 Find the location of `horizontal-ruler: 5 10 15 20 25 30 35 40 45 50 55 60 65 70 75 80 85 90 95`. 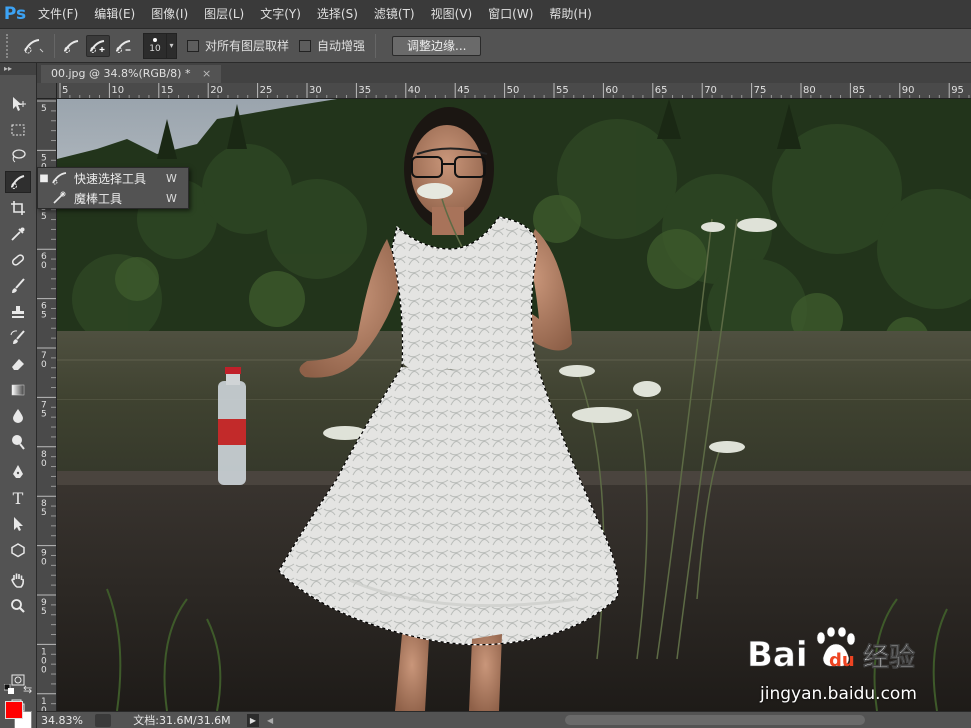

horizontal-ruler: 5 10 15 20 25 30 35 40 45 50 55 60 65 70 75 80 85 90 95 is located at coordinates (514, 91).